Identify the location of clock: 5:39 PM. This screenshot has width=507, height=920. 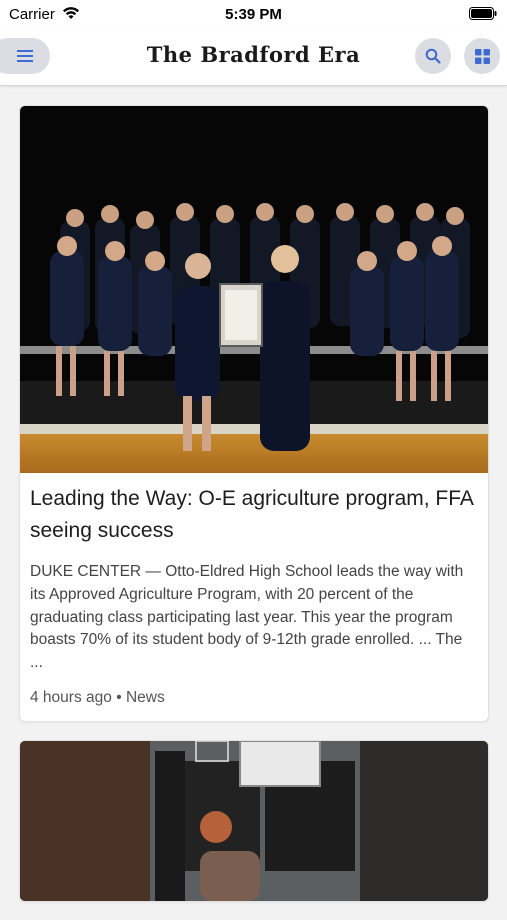
(253, 14).